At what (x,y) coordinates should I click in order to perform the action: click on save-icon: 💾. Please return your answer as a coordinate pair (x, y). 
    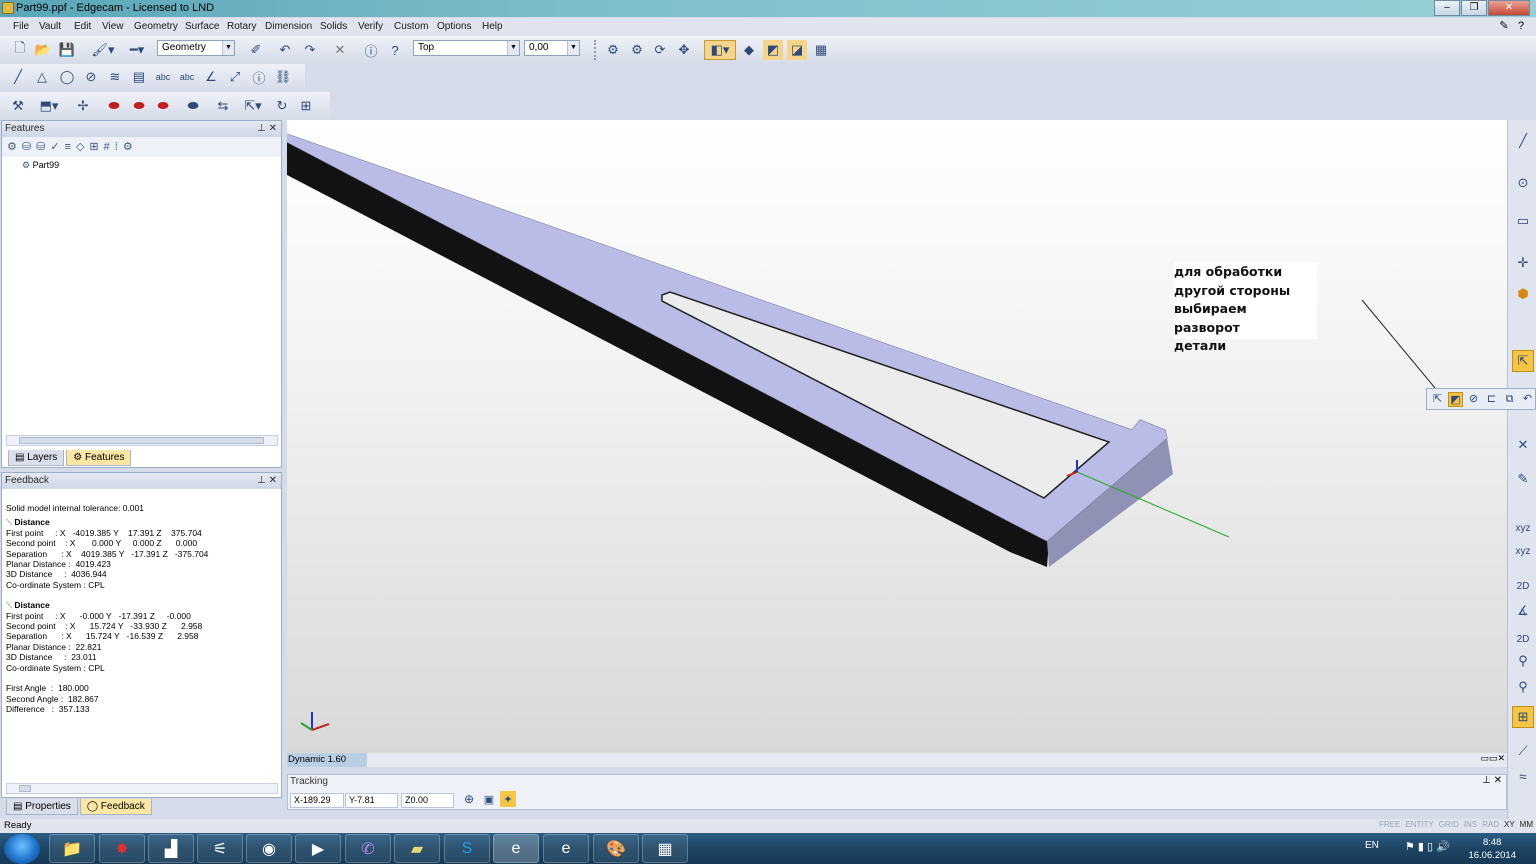
    Looking at the image, I should click on (67, 50).